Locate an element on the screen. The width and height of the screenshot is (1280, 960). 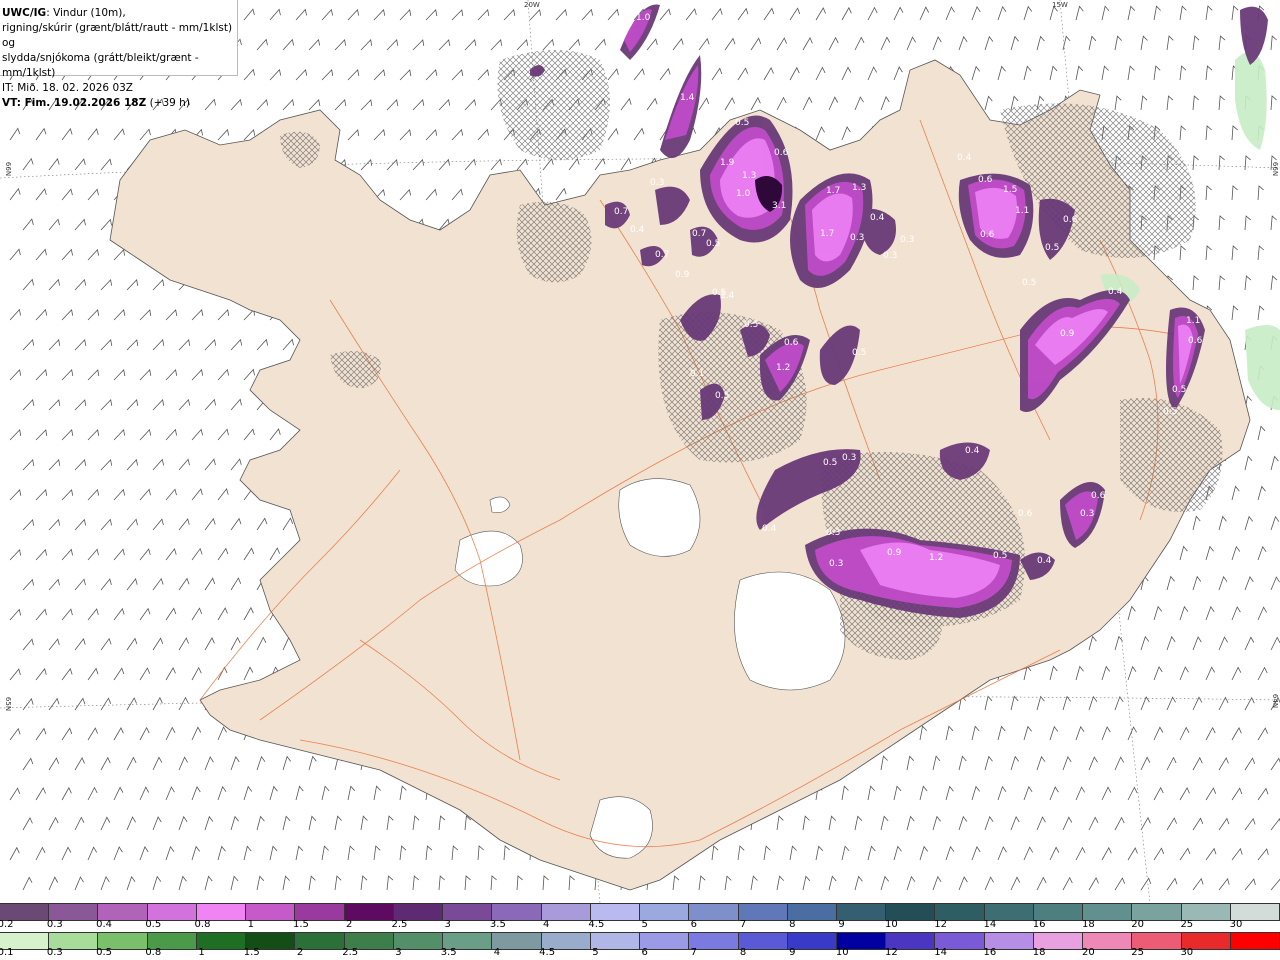
snow_scale-label: 12 is located at coordinates (941, 924).